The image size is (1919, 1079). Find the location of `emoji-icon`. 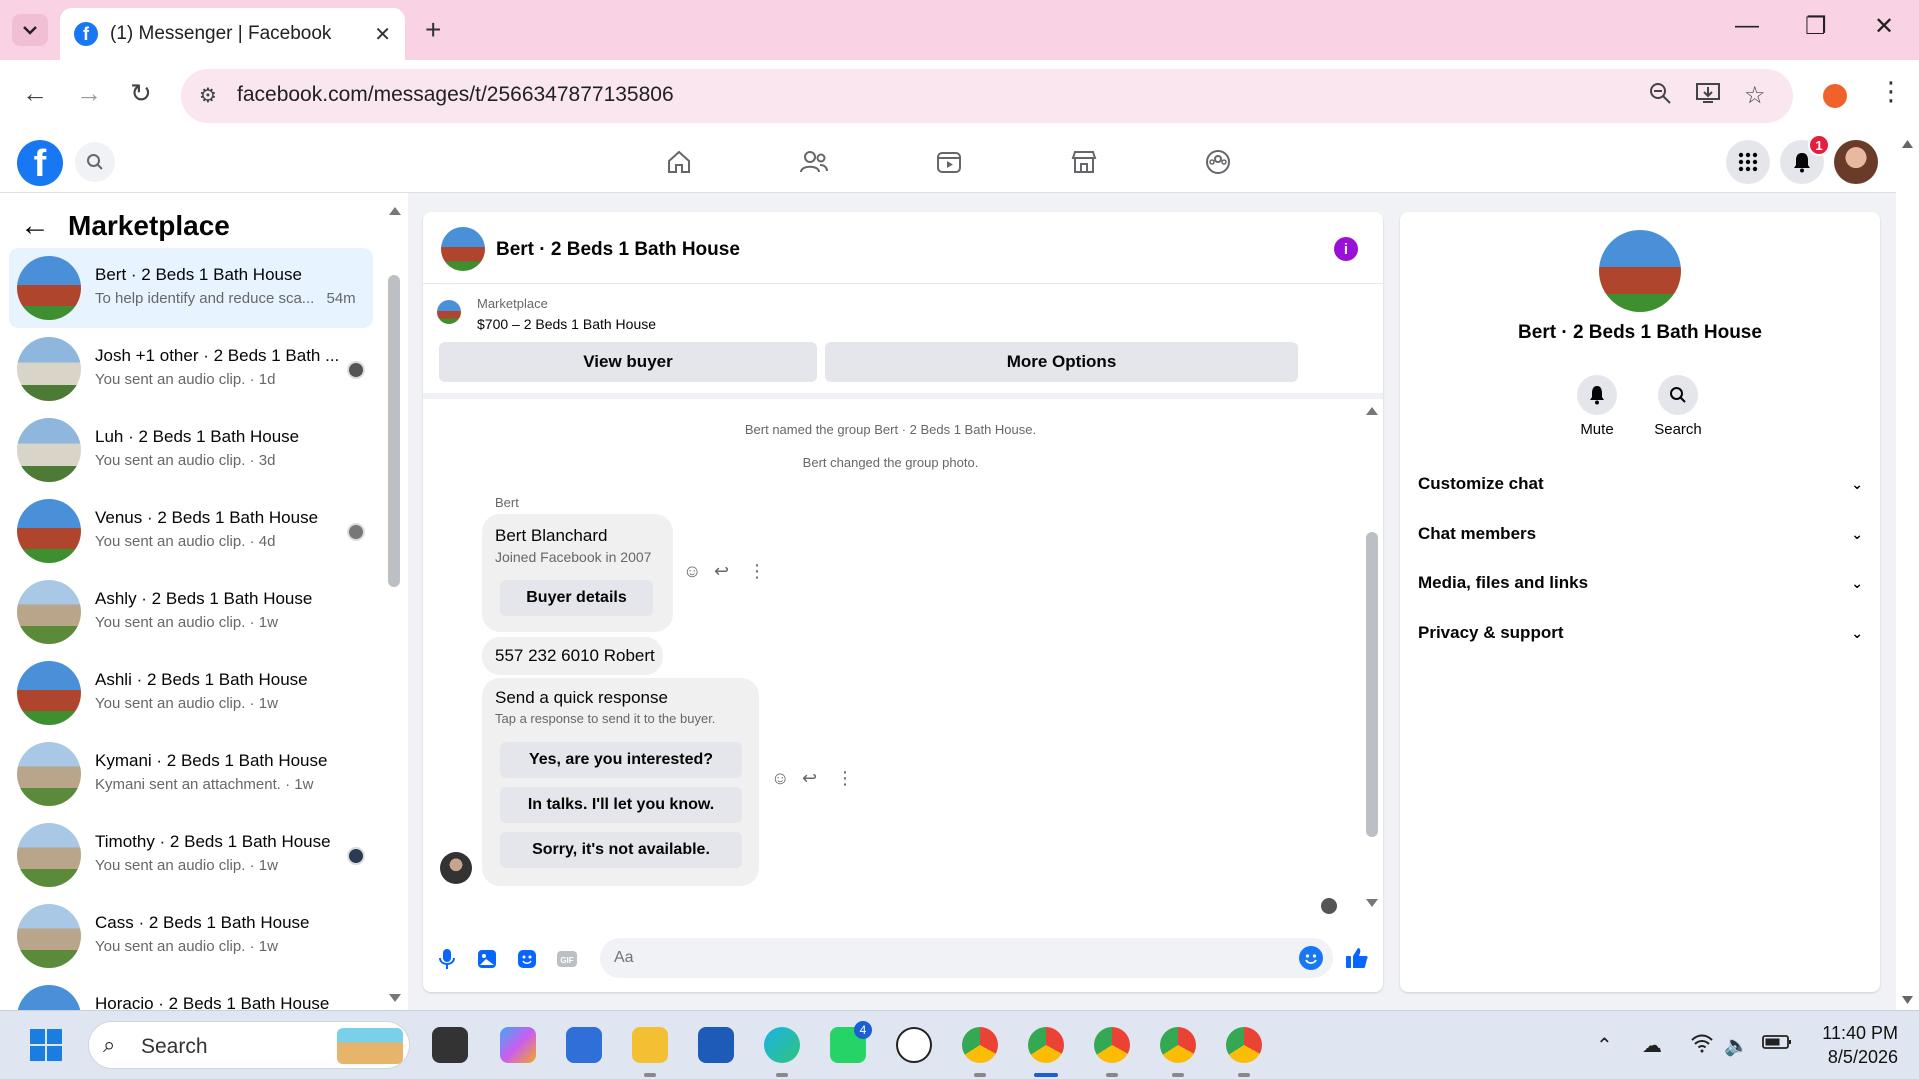

emoji-icon is located at coordinates (1311, 958).